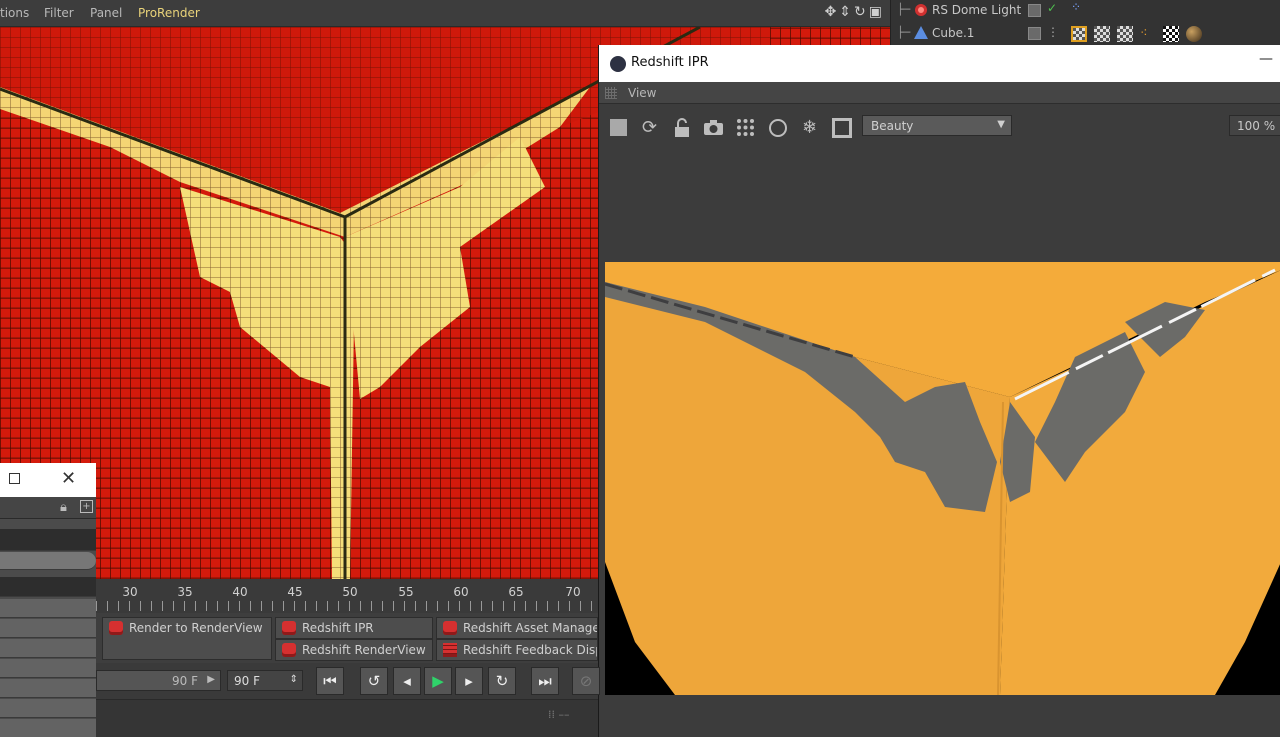 The width and height of the screenshot is (1280, 737). Describe the element at coordinates (545, 681) in the screenshot. I see `last-frame-button: ⏭` at that location.